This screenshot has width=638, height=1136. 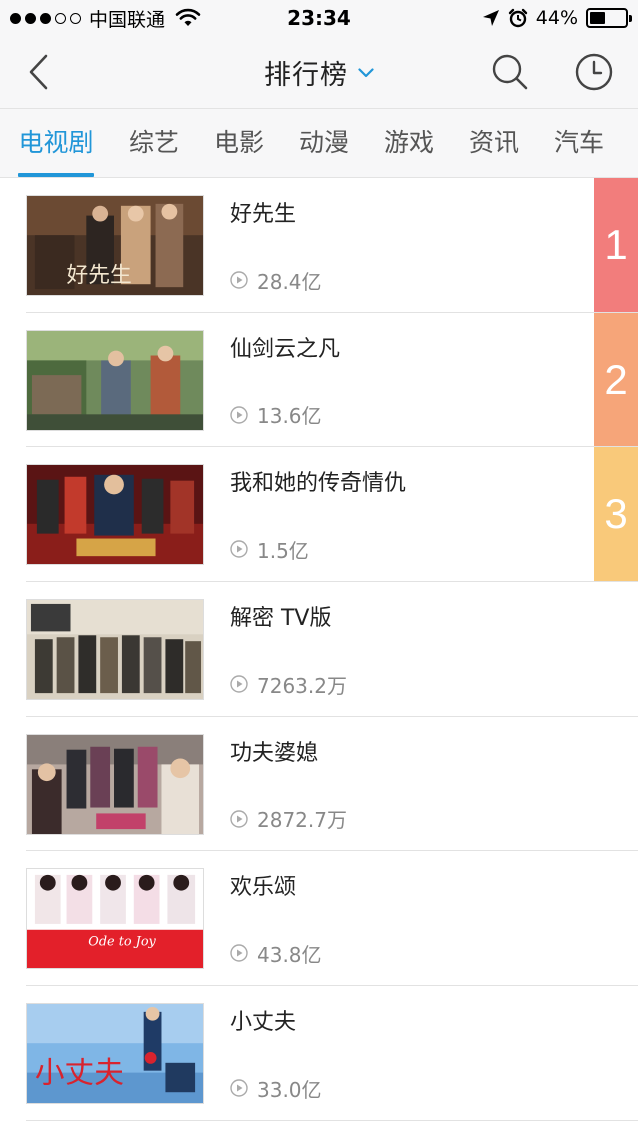 I want to click on search-icon, so click(x=510, y=72).